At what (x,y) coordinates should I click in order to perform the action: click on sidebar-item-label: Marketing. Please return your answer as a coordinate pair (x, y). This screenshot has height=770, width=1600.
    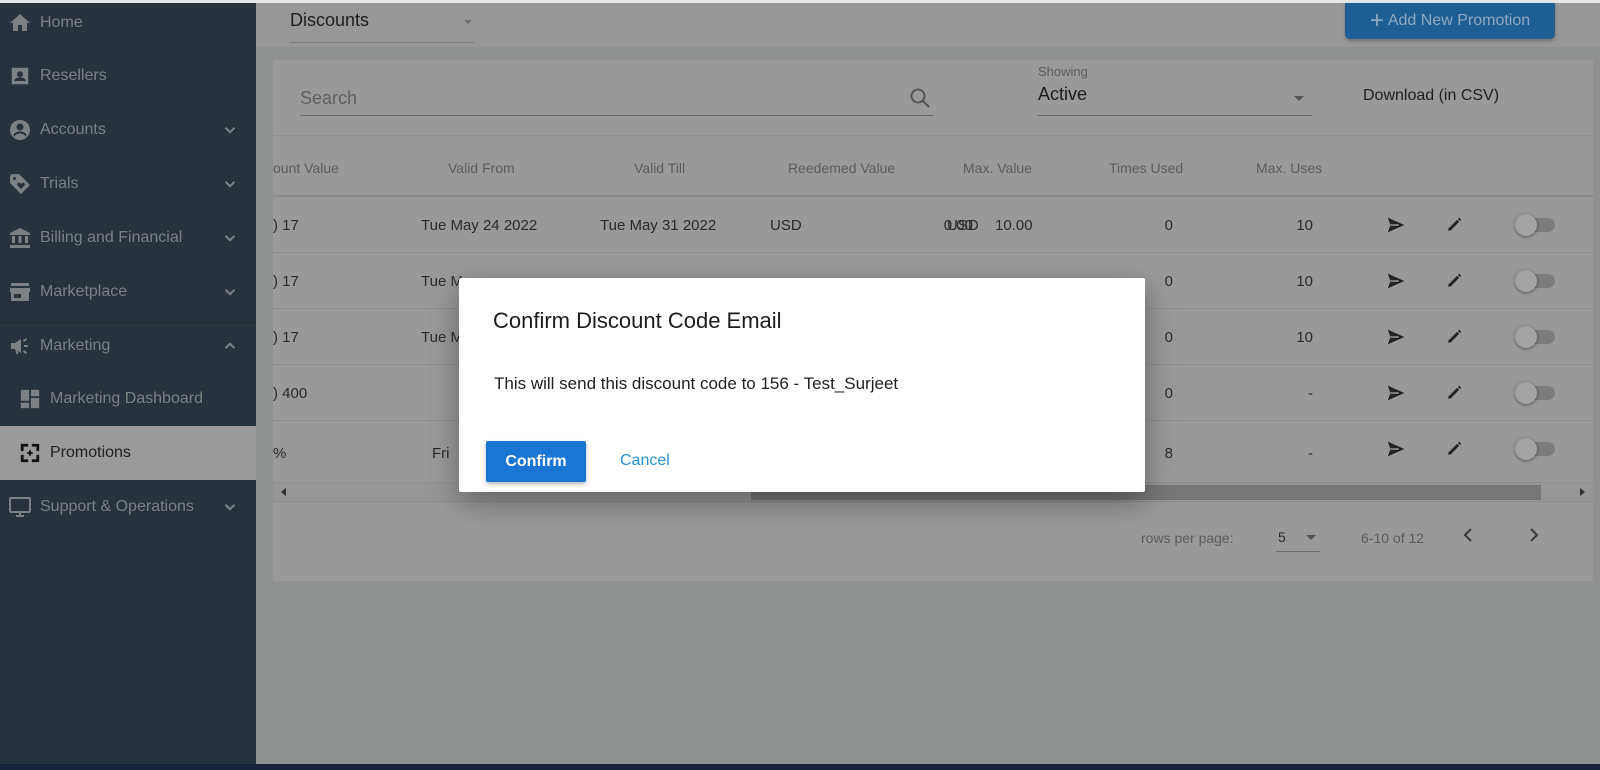
    Looking at the image, I should click on (75, 345).